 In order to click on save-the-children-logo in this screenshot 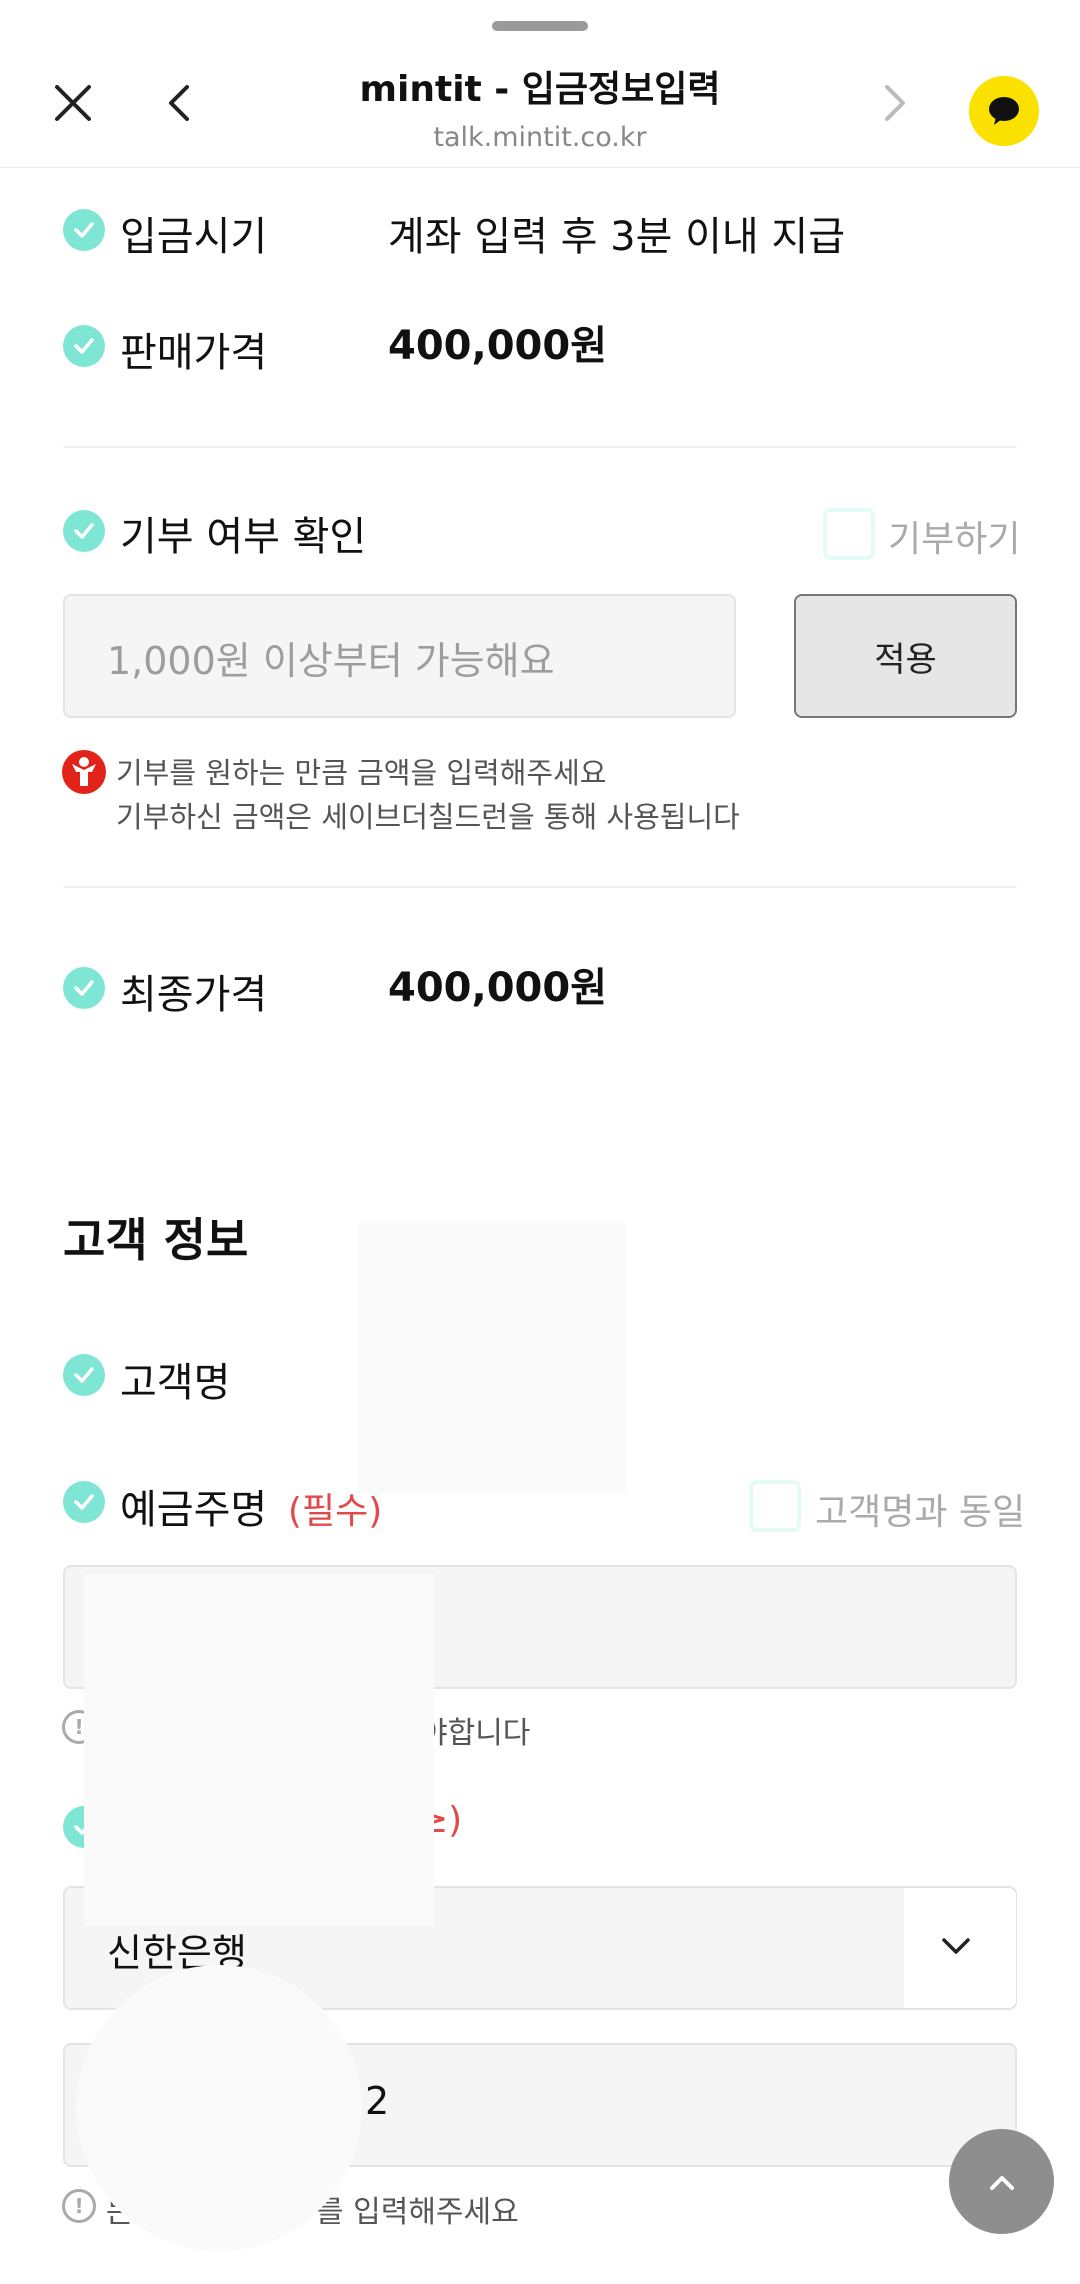, I will do `click(84, 772)`.